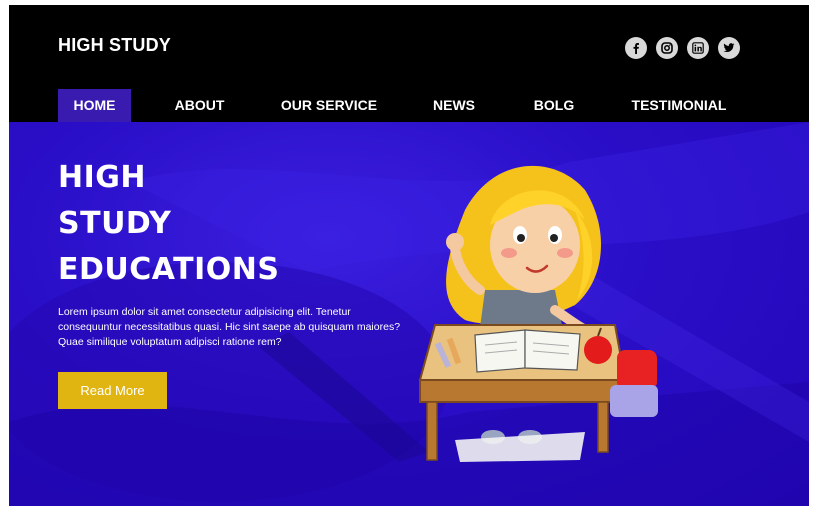 Image resolution: width=816 pixels, height=512 pixels. I want to click on facebook-icon, so click(636, 48).